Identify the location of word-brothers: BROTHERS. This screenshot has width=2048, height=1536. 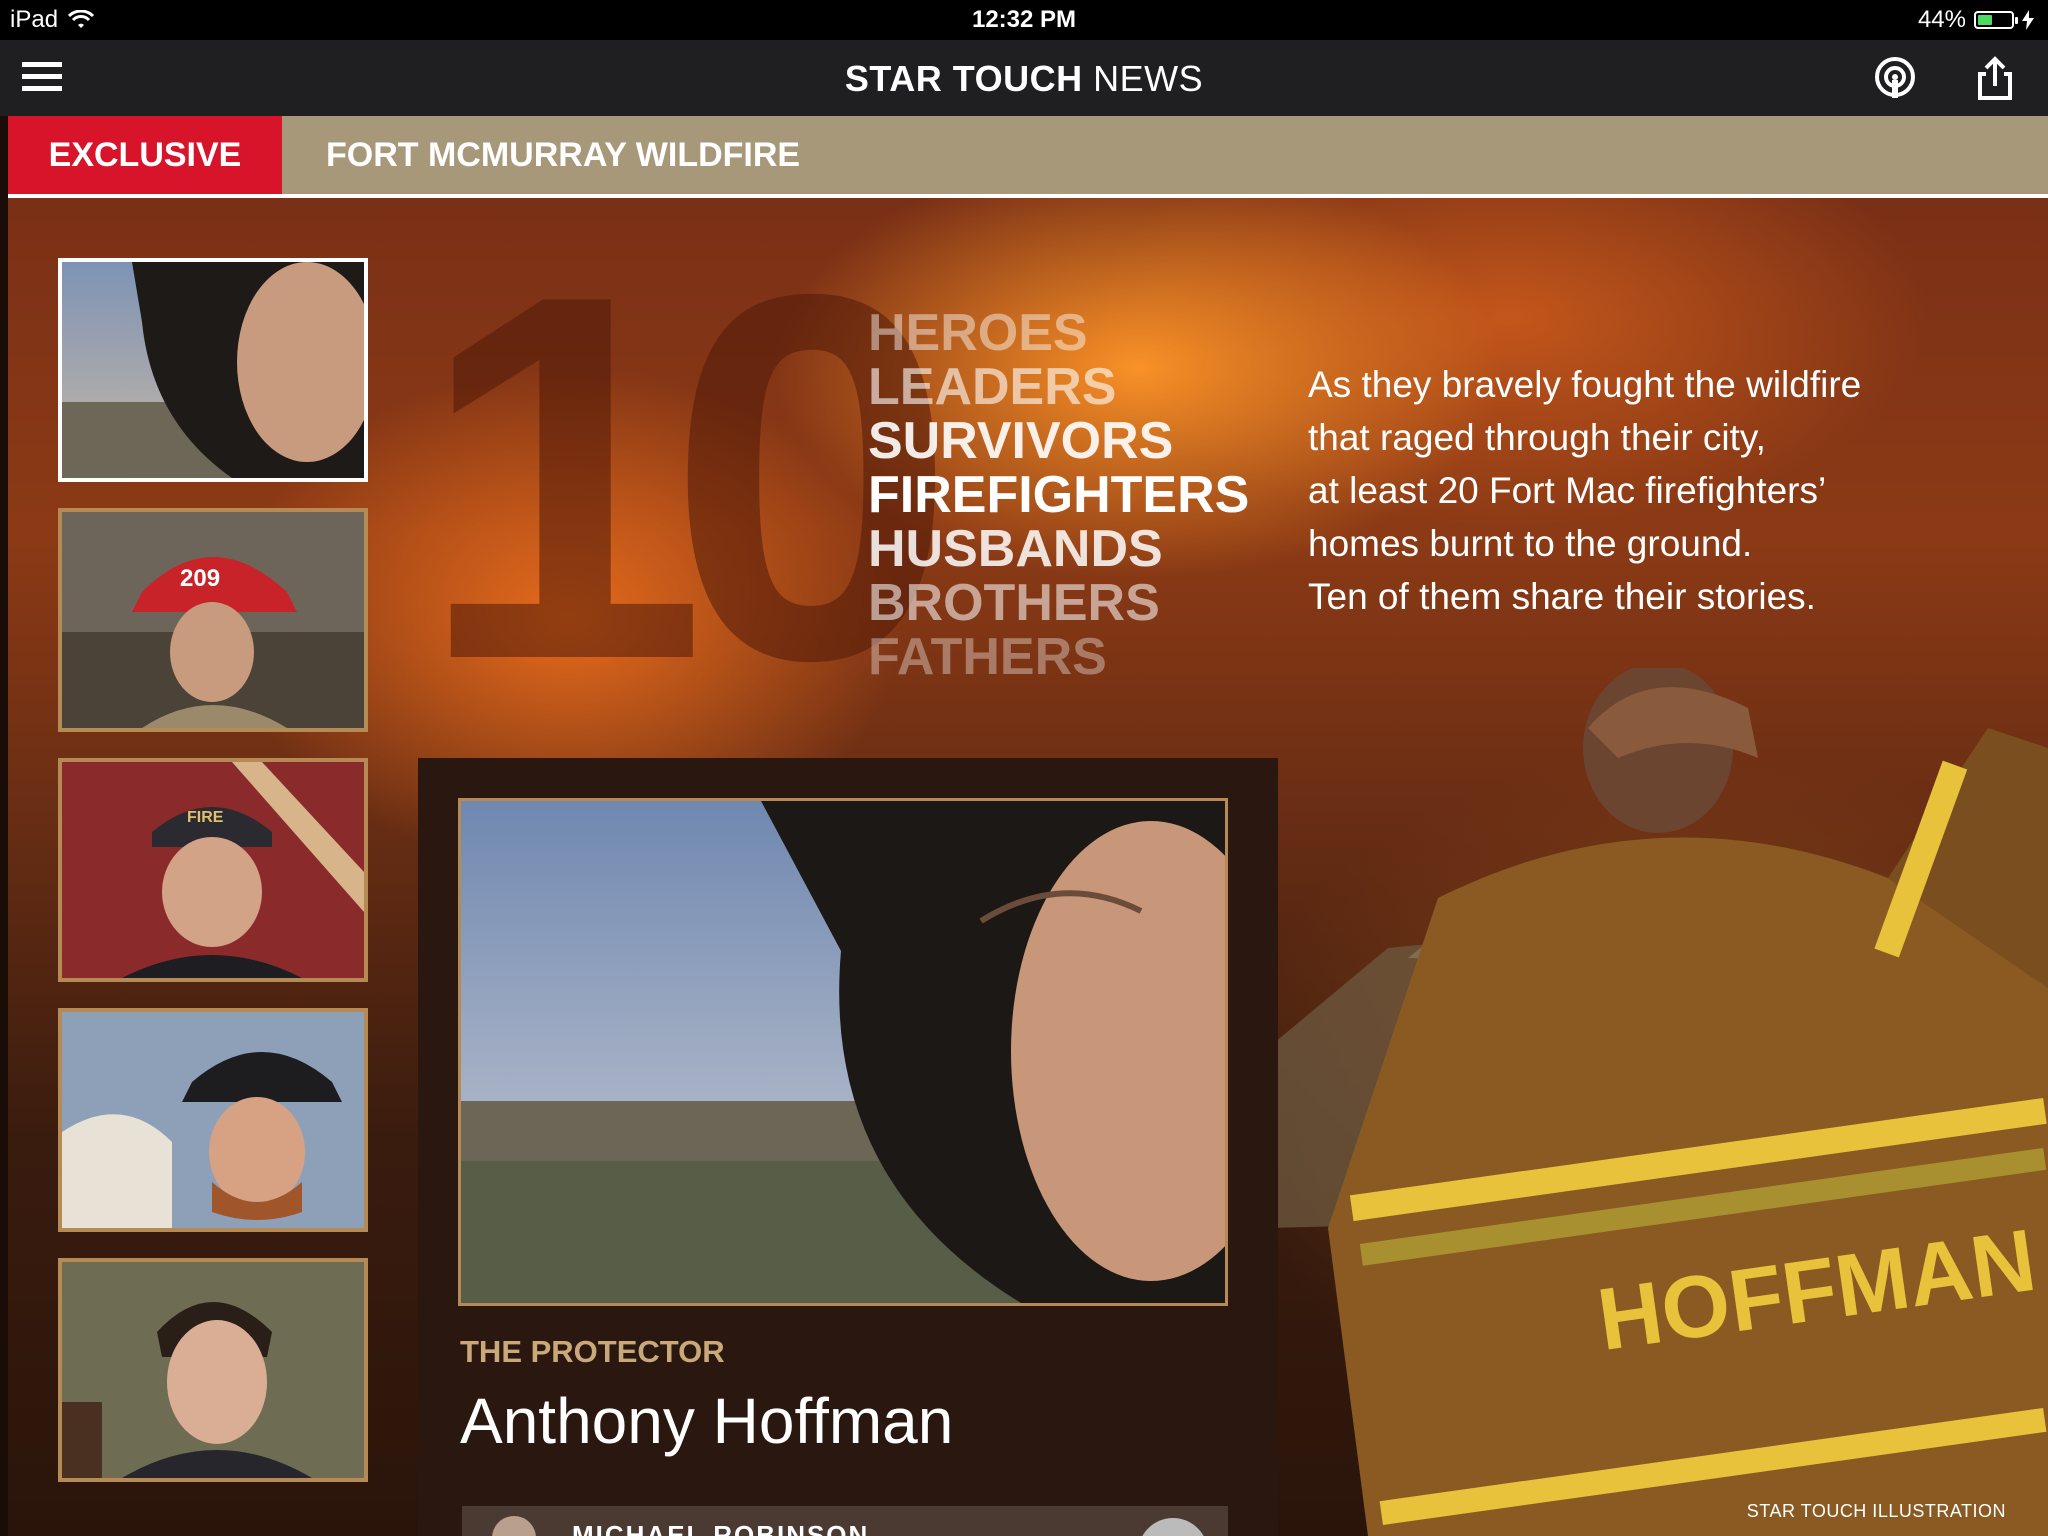
(1014, 603).